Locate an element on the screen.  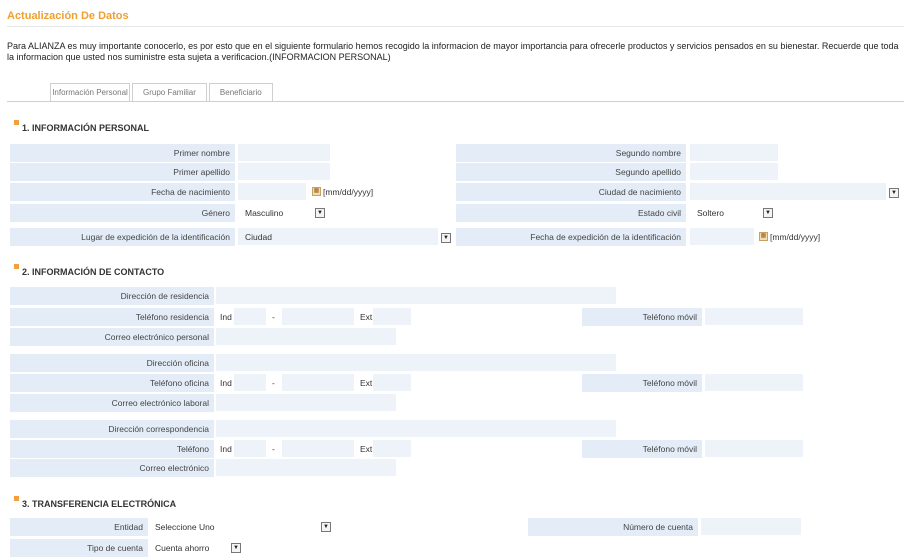
correo-input is located at coordinates (306, 467).